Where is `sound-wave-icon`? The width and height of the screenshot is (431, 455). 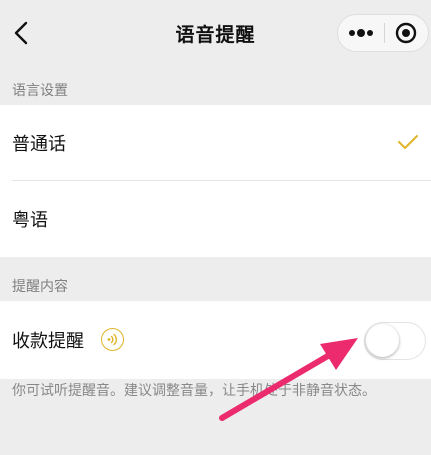
sound-wave-icon is located at coordinates (112, 339).